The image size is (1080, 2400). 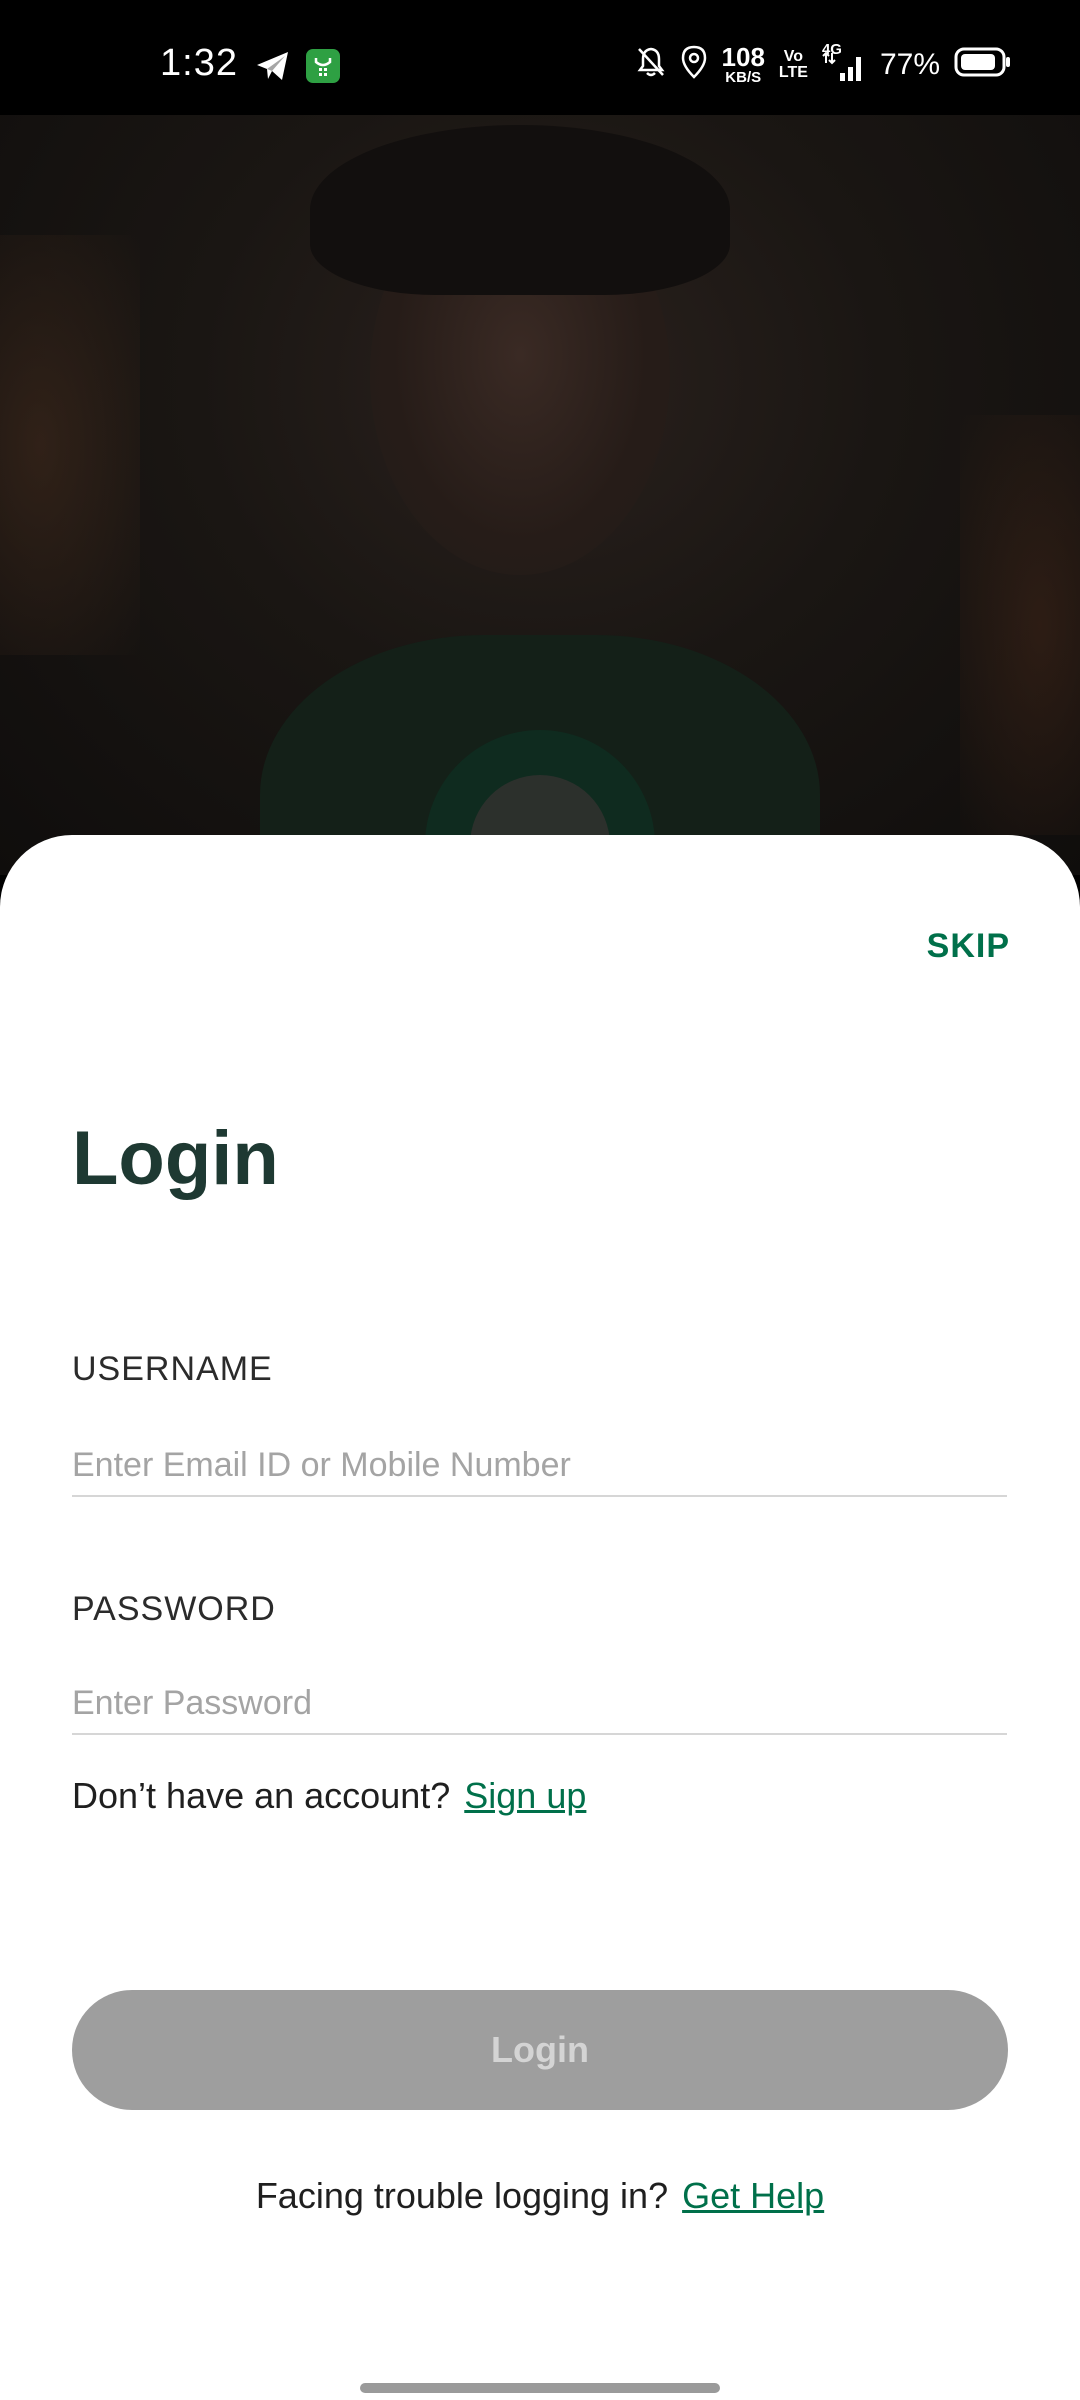 I want to click on status-time: 1:32, so click(x=199, y=63).